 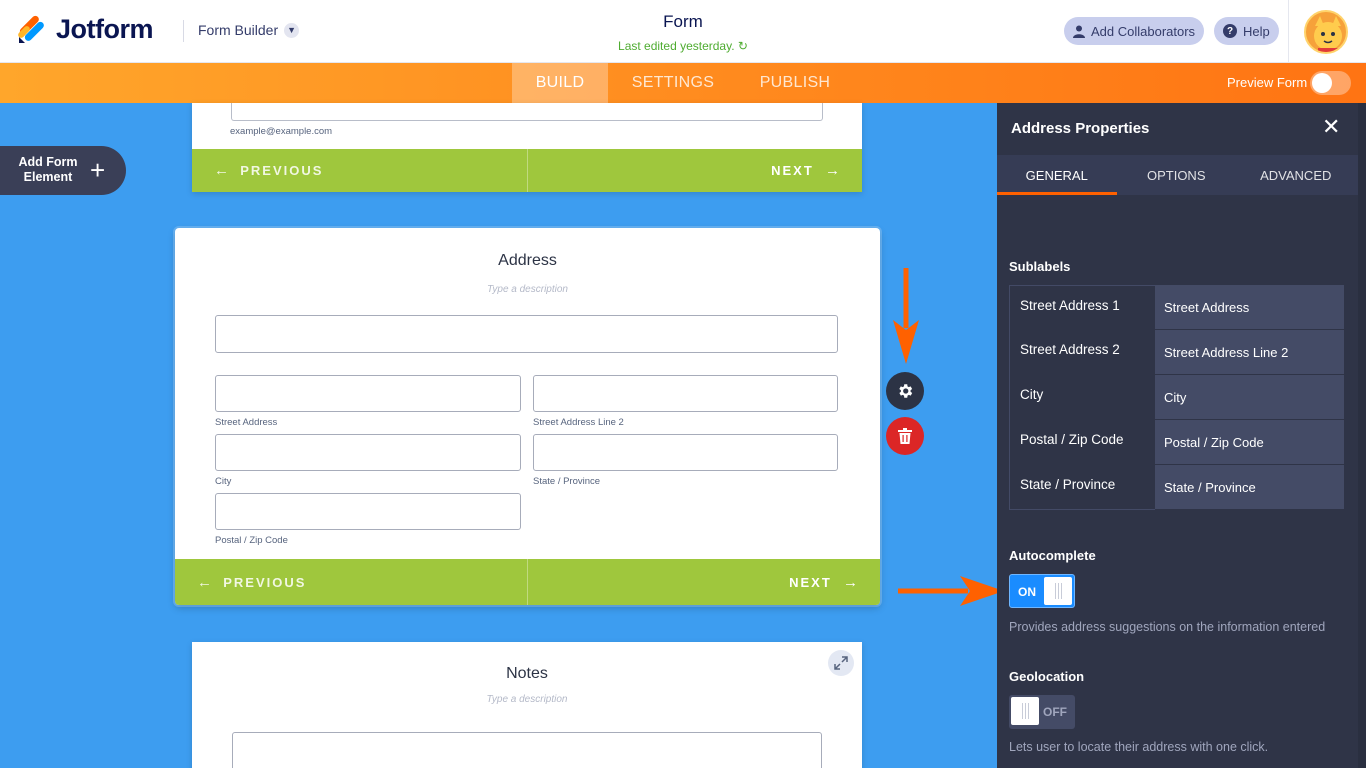 What do you see at coordinates (1249, 442) in the screenshot?
I see `sublabel-input-postal: Postal / Zip Code` at bounding box center [1249, 442].